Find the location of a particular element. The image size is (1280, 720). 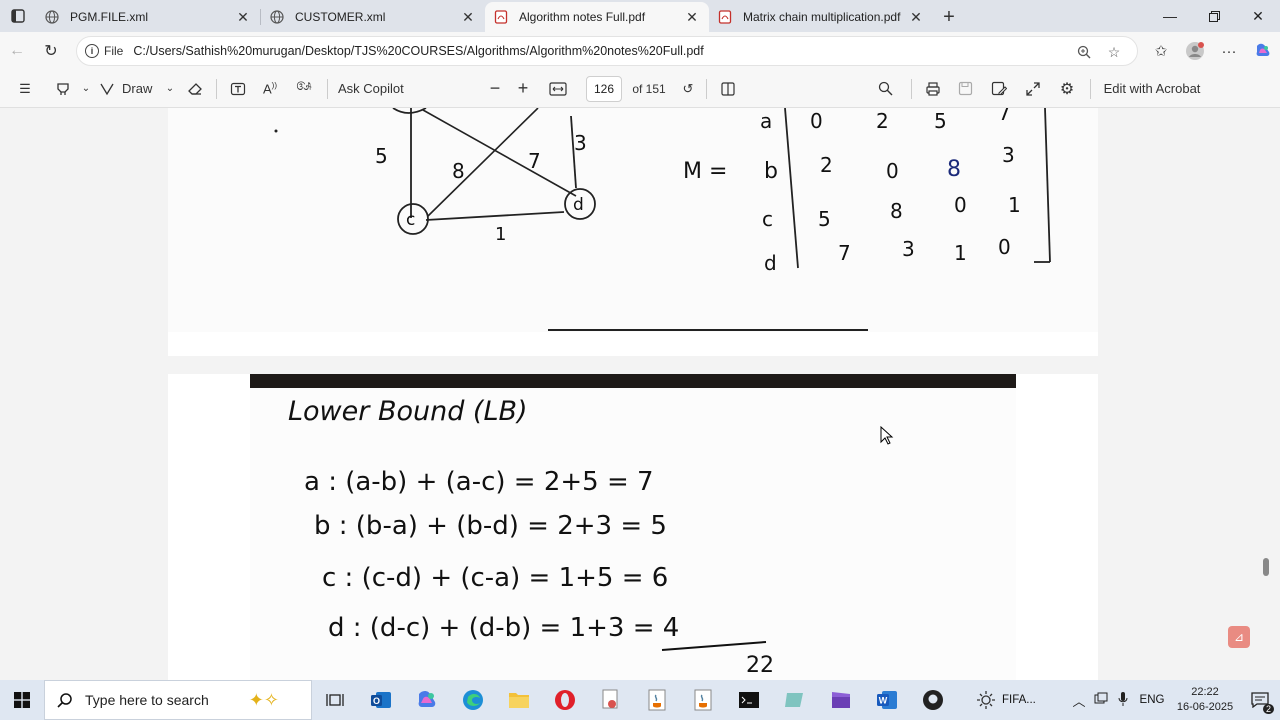

new-tab-button: + is located at coordinates (949, 17).